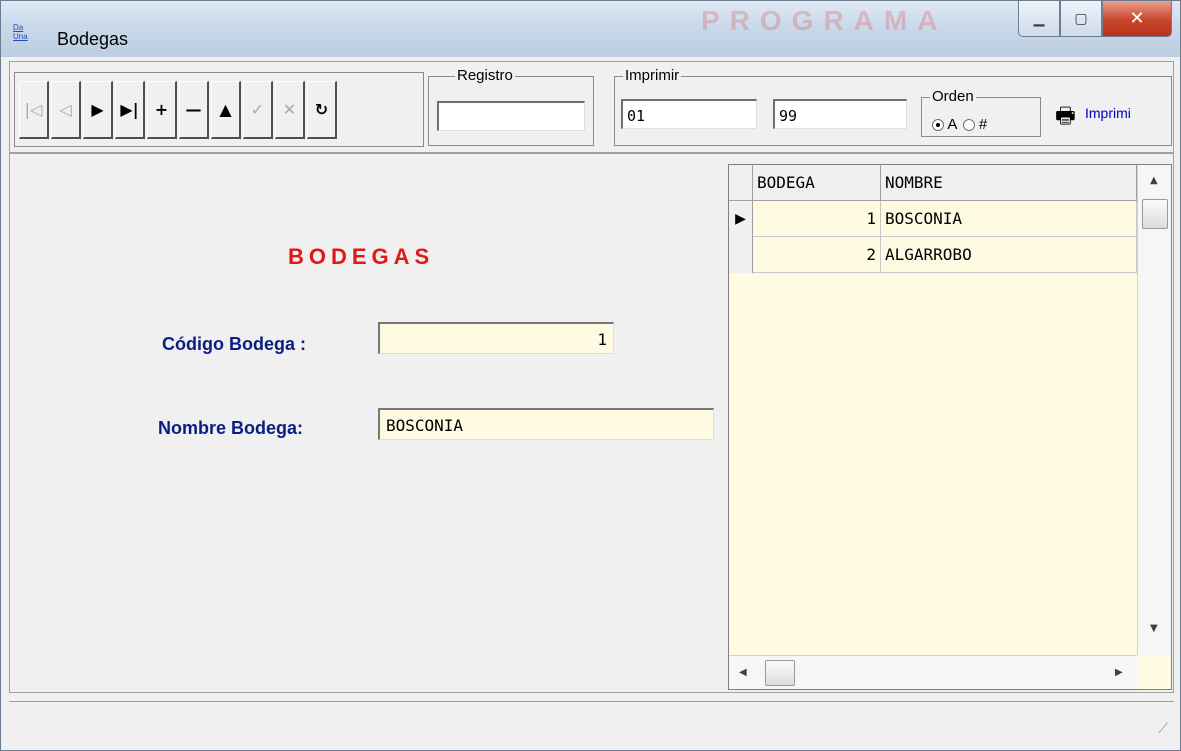 This screenshot has height=751, width=1181. I want to click on refresh-icon: ↻, so click(321, 109).